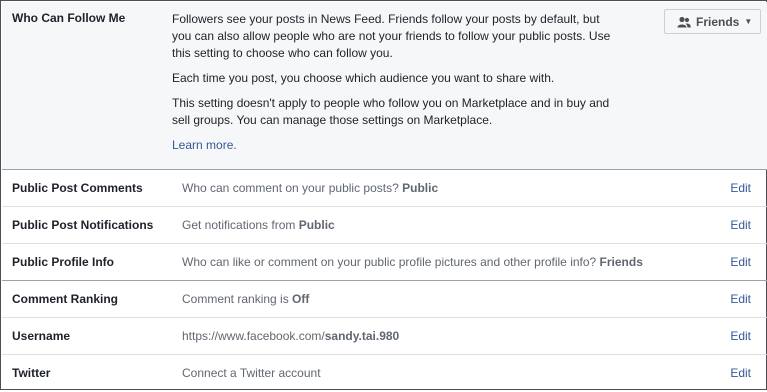 Image resolution: width=767 pixels, height=392 pixels. I want to click on friends-icon, so click(684, 22).